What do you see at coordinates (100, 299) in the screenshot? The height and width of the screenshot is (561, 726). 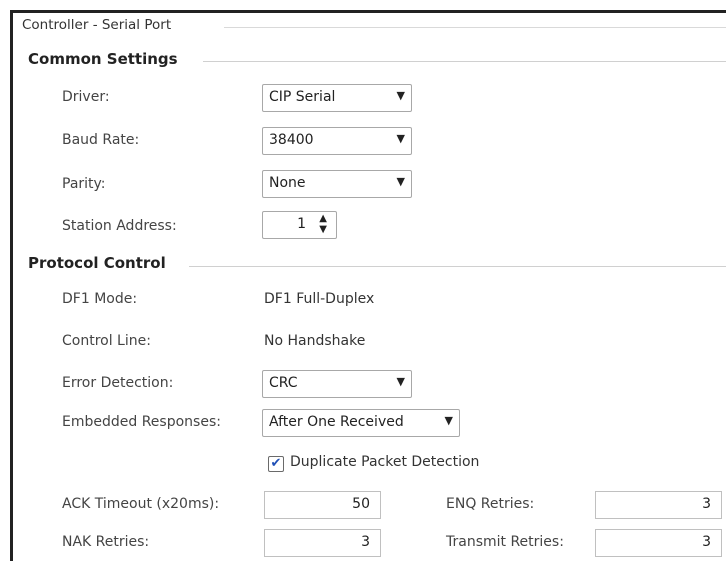 I see `df1-mode-label: DF1 Mode:` at bounding box center [100, 299].